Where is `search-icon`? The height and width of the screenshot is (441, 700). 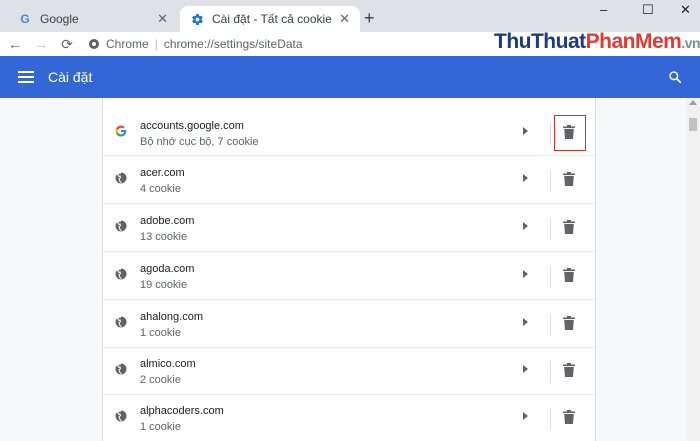 search-icon is located at coordinates (675, 77).